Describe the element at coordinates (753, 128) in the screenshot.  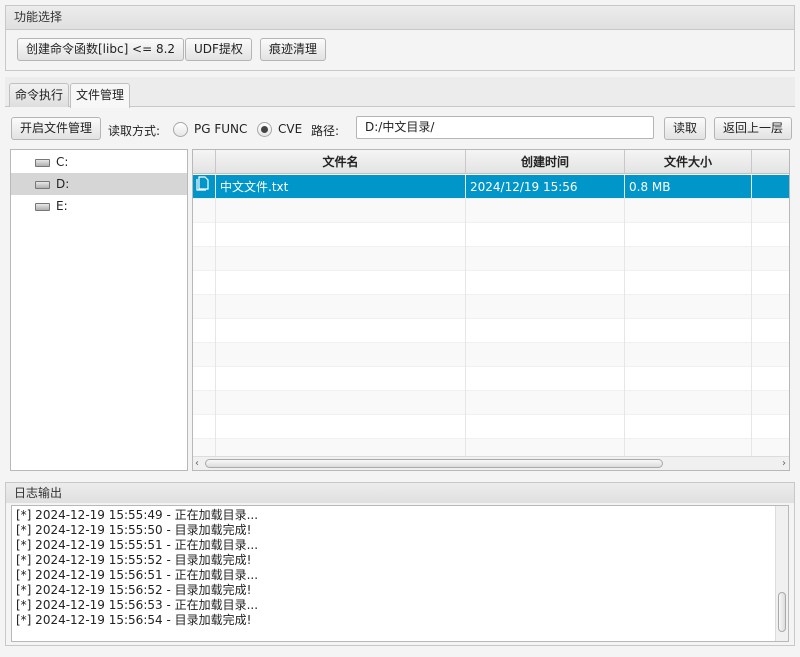
I see `back-button: 返回上一层` at that location.